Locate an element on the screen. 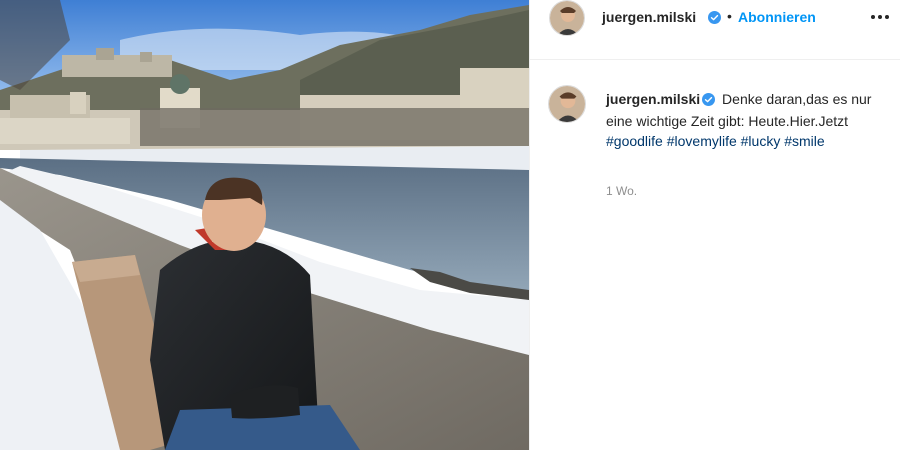 Image resolution: width=900 pixels, height=450 pixels. post-timestamp: 1 Wo. is located at coordinates (621, 191).